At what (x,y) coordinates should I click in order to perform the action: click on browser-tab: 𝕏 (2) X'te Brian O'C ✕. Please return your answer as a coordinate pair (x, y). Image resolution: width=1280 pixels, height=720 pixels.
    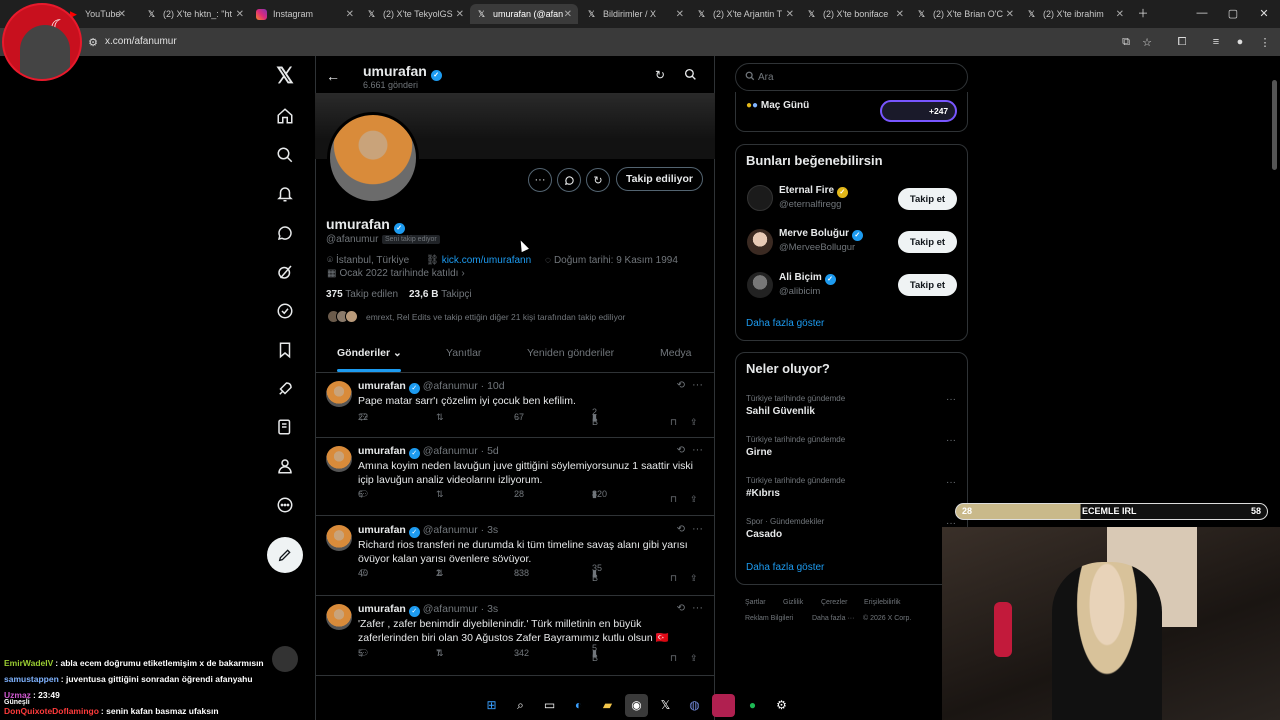
    Looking at the image, I should click on (965, 14).